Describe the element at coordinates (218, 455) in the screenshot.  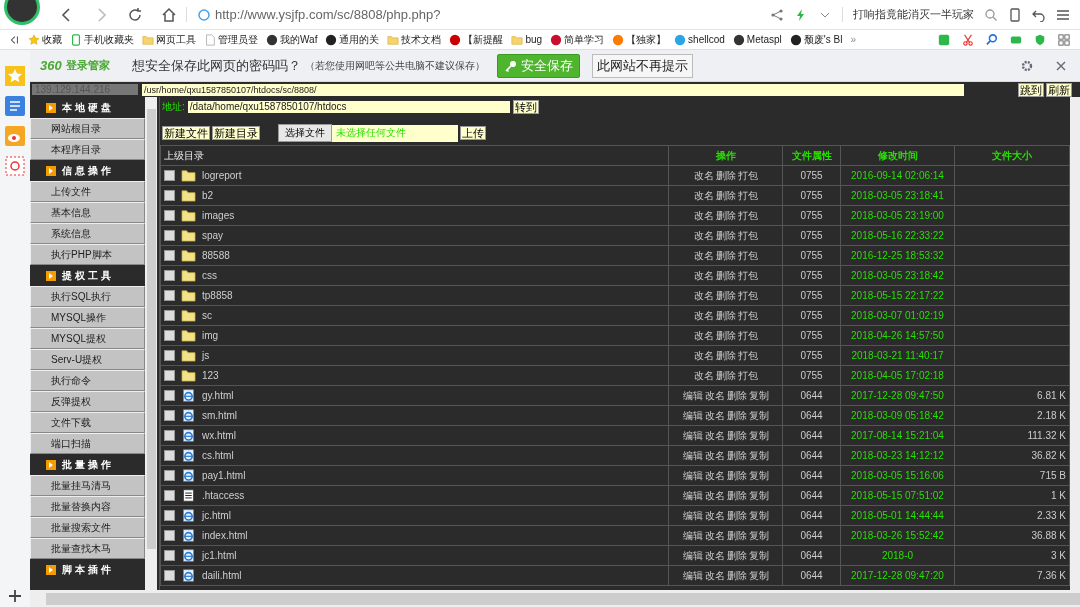
I see `file-name: cs.html` at that location.